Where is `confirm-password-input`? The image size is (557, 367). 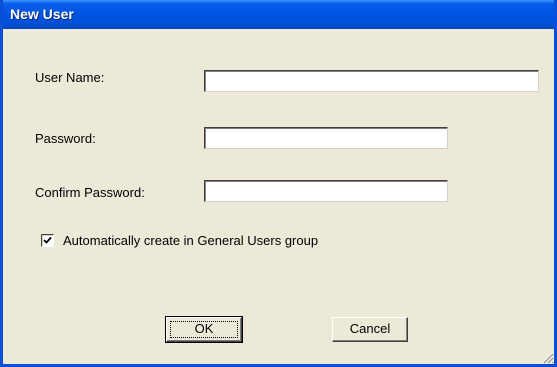
confirm-password-input is located at coordinates (326, 191).